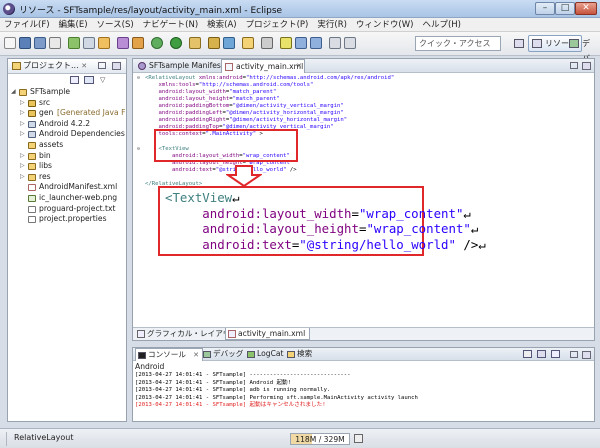  I want to click on maximize-button: □, so click(565, 8).